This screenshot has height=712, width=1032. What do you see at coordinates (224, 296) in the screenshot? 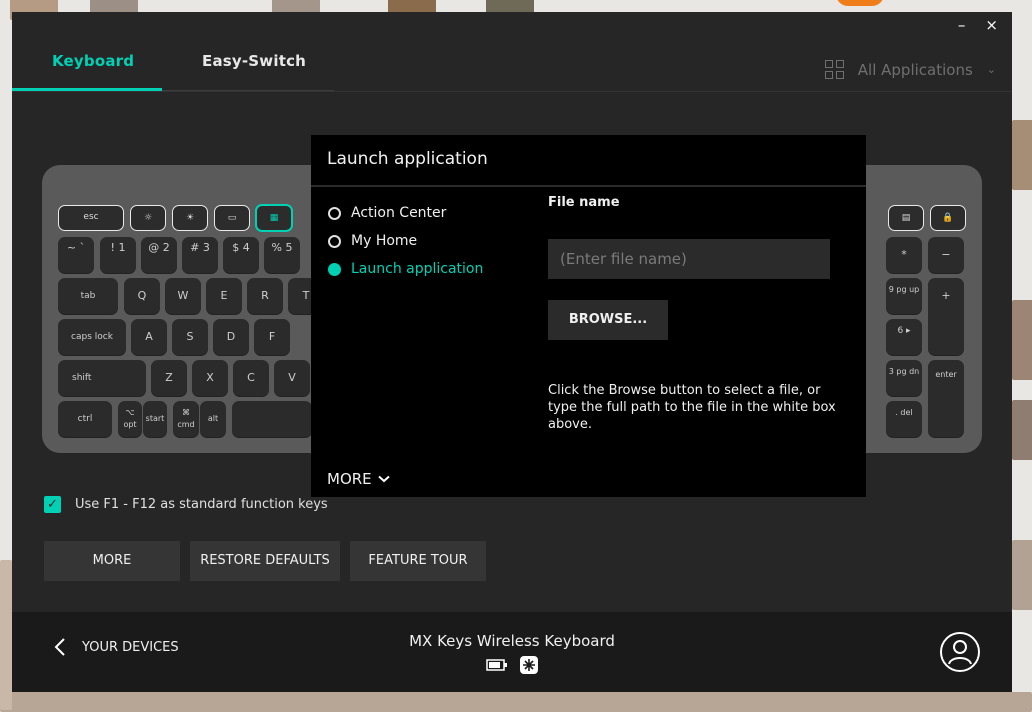
I see `key-e: E` at bounding box center [224, 296].